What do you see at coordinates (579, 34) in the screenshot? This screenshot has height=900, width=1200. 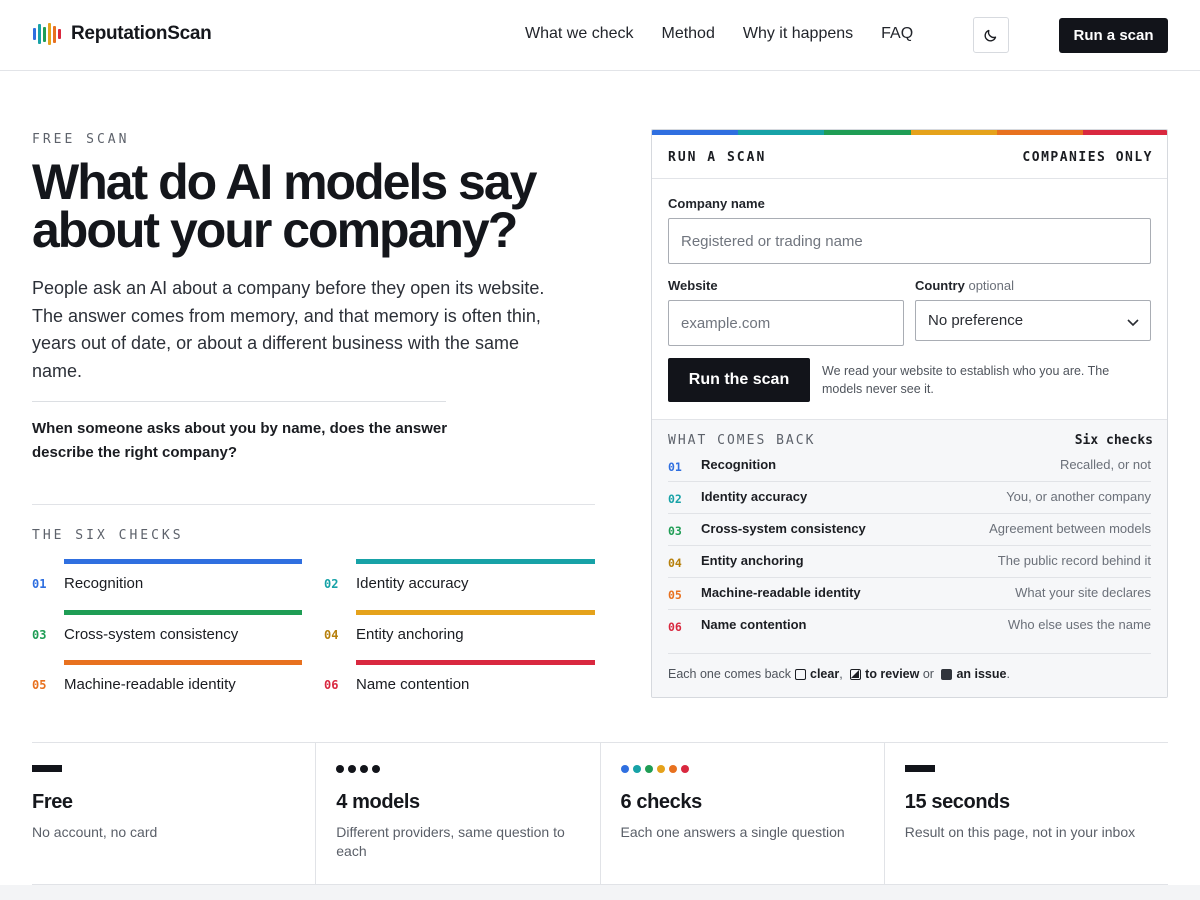 I see `nav-what-we-check: What we check` at bounding box center [579, 34].